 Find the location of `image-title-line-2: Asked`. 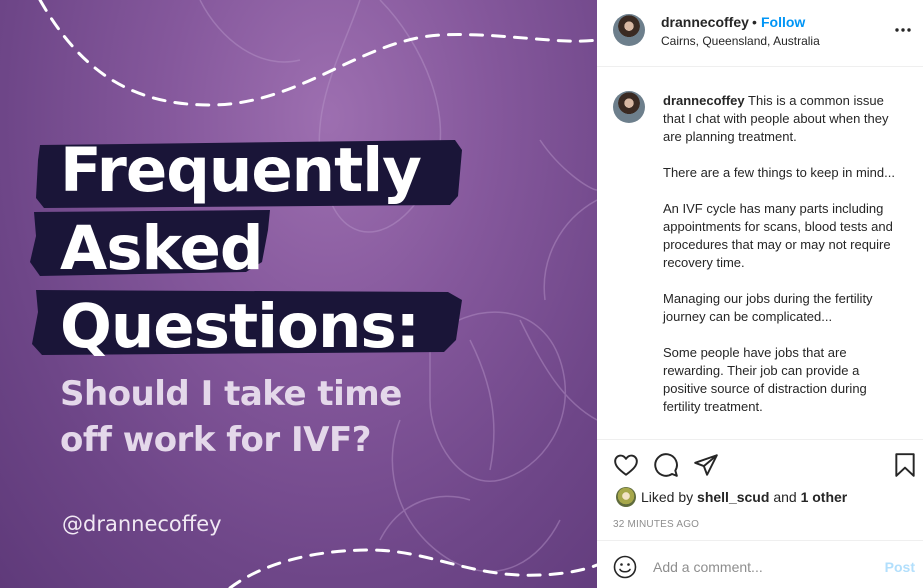

image-title-line-2: Asked is located at coordinates (161, 248).